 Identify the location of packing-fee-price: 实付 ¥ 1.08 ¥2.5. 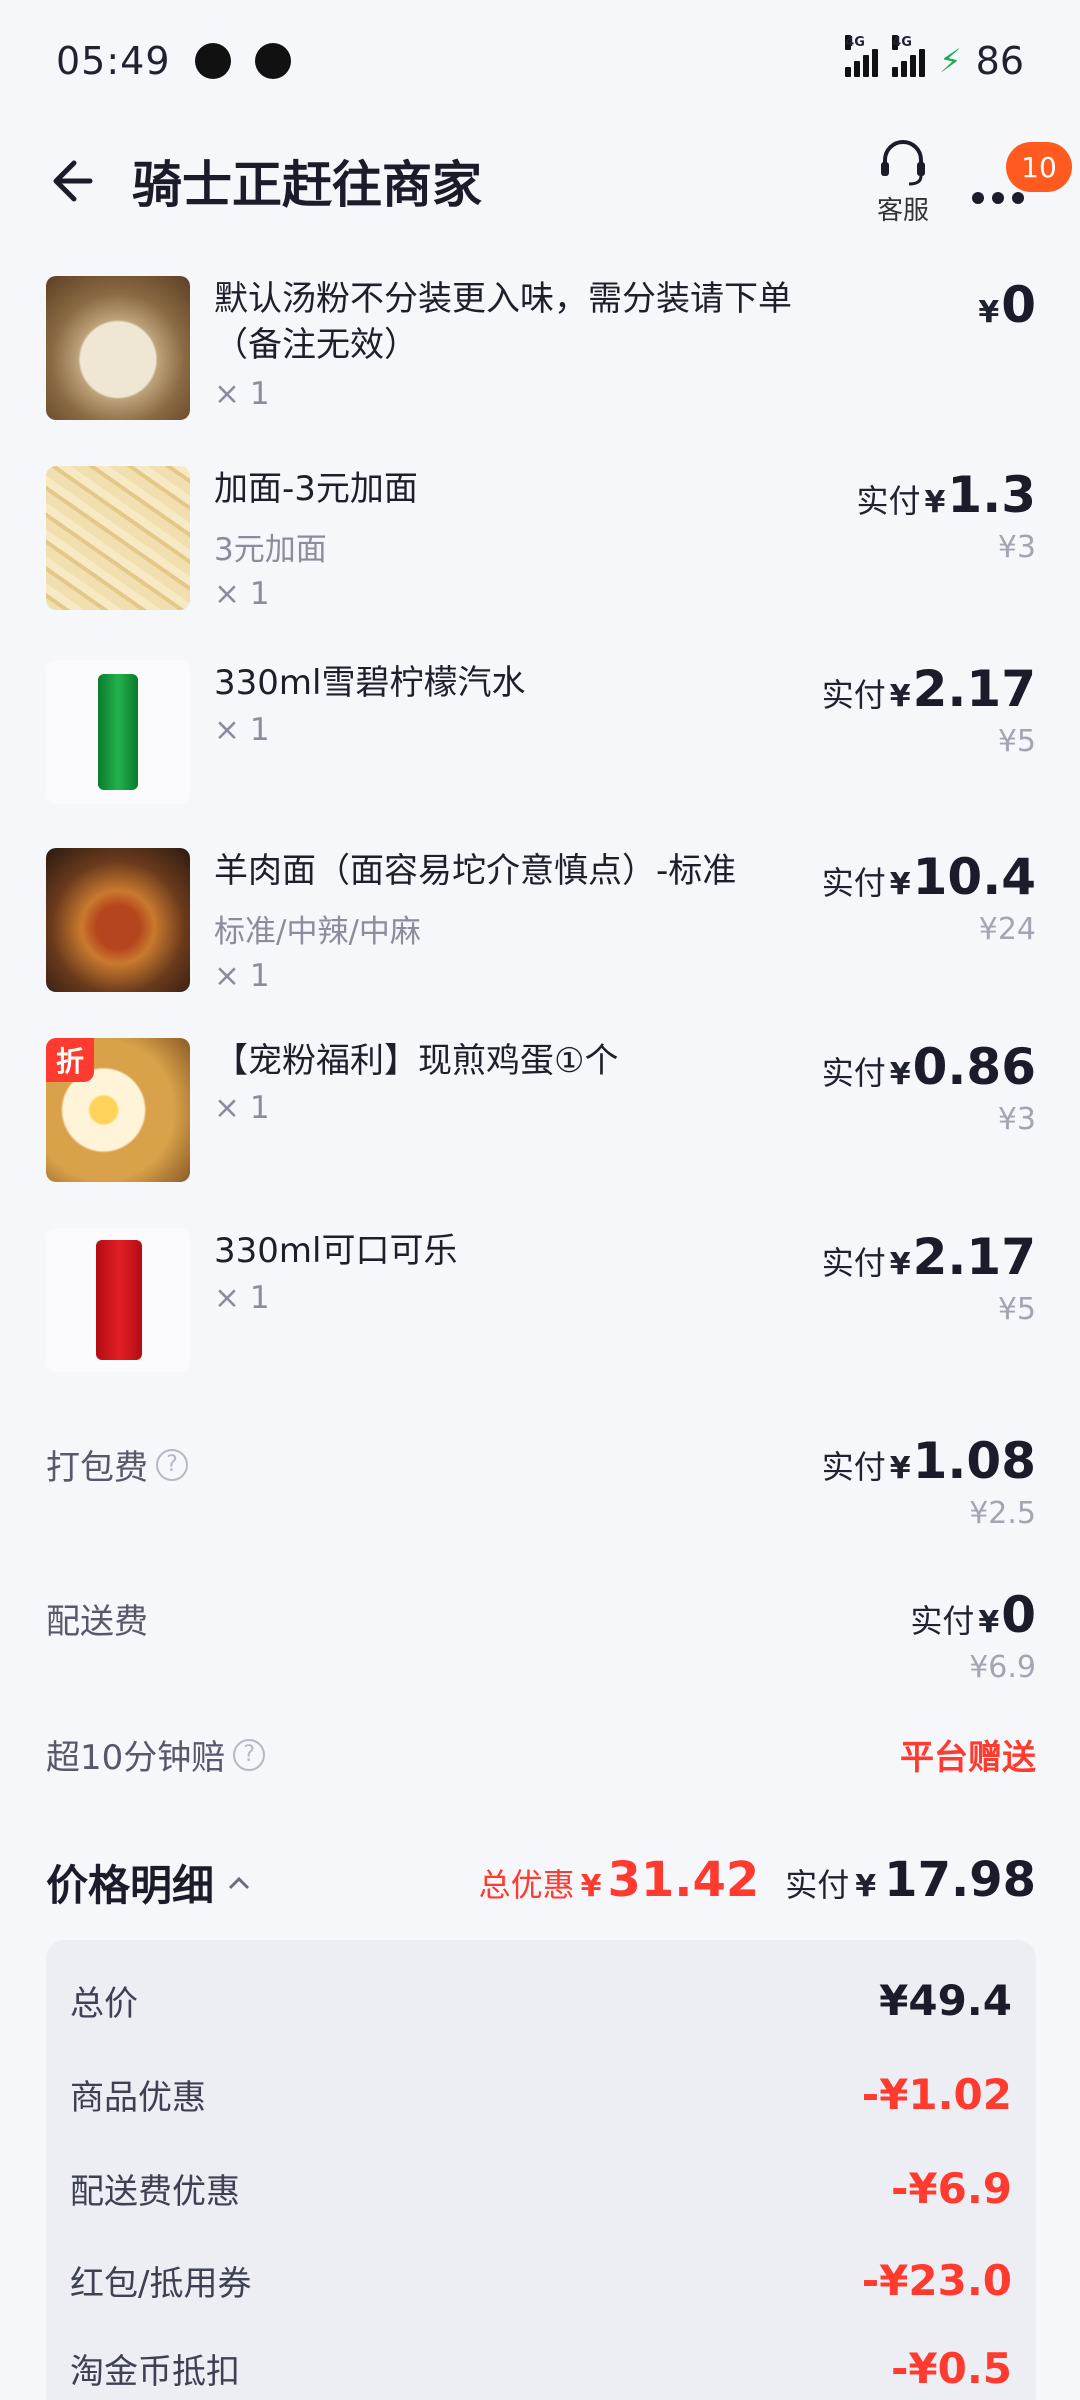
(929, 1481).